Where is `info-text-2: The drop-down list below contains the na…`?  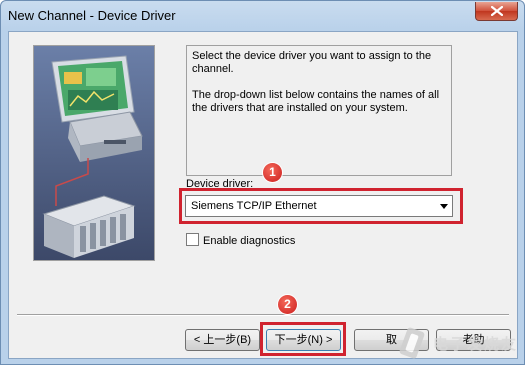
info-text-2: The drop-down list below contains the na… is located at coordinates (316, 101).